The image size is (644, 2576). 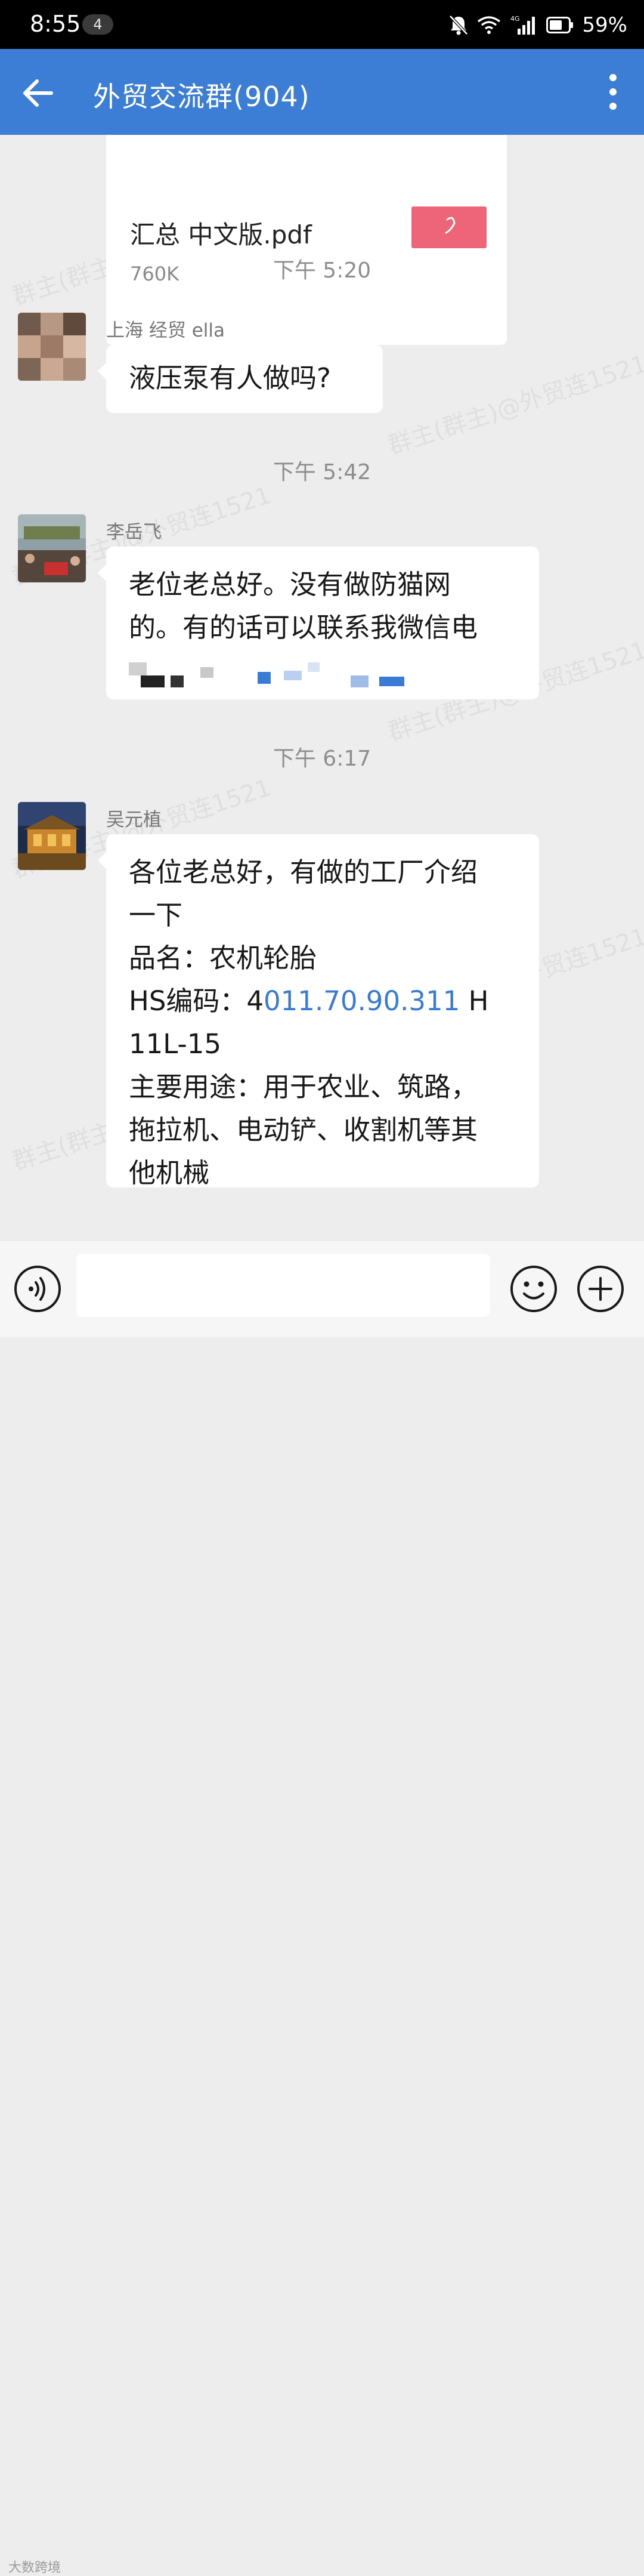 I want to click on hs-code-label: HS编码：4, so click(x=196, y=1001).